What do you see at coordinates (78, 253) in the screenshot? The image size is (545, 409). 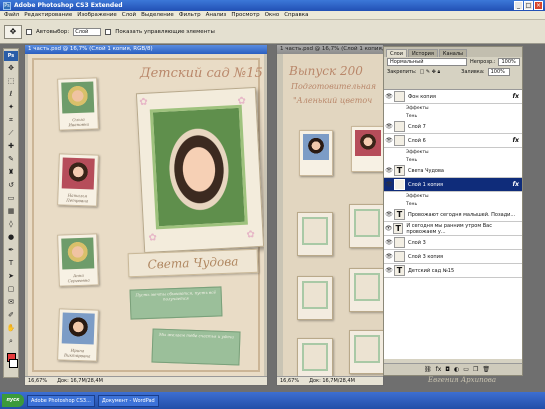 I see `photo` at bounding box center [78, 253].